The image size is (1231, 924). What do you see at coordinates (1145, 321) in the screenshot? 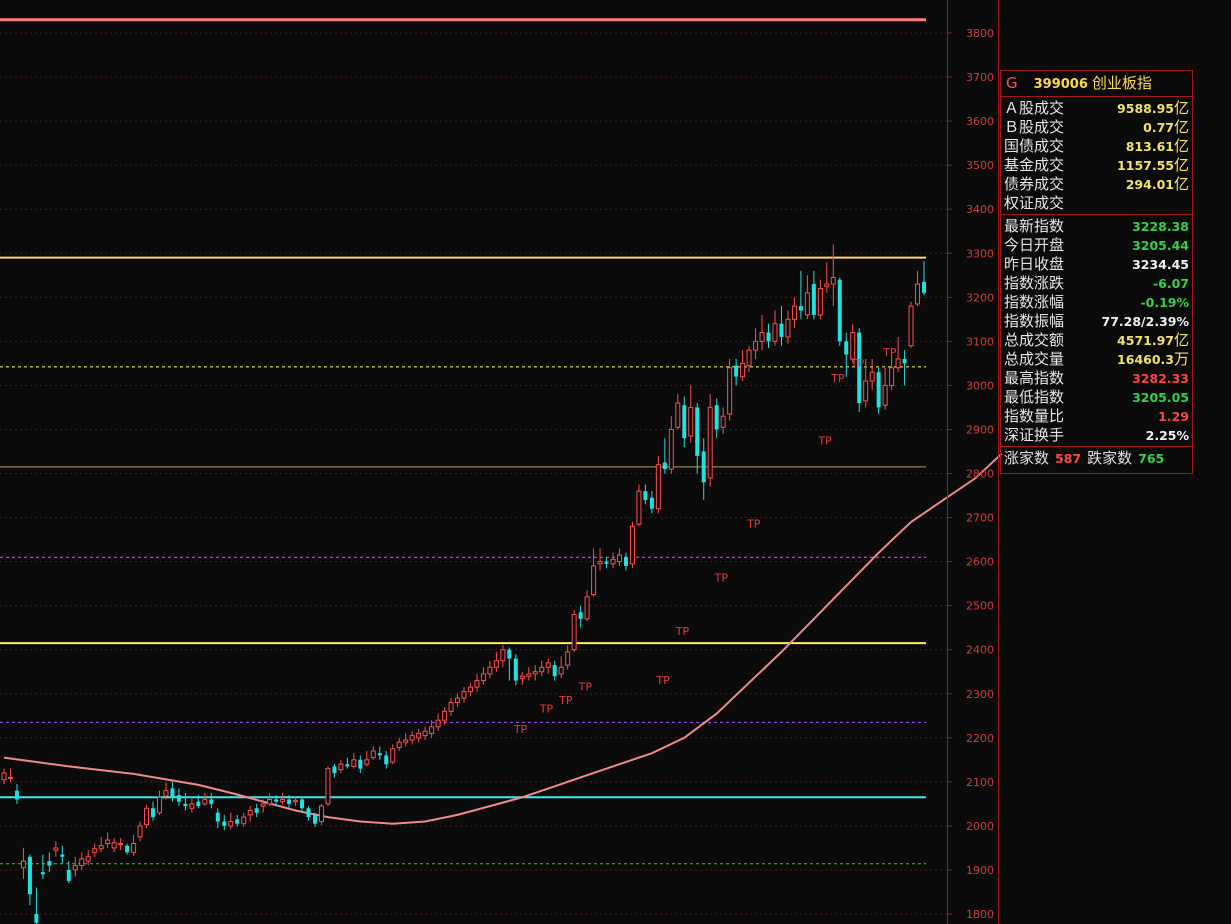
I see `value-number: 77.28/2.39%` at bounding box center [1145, 321].